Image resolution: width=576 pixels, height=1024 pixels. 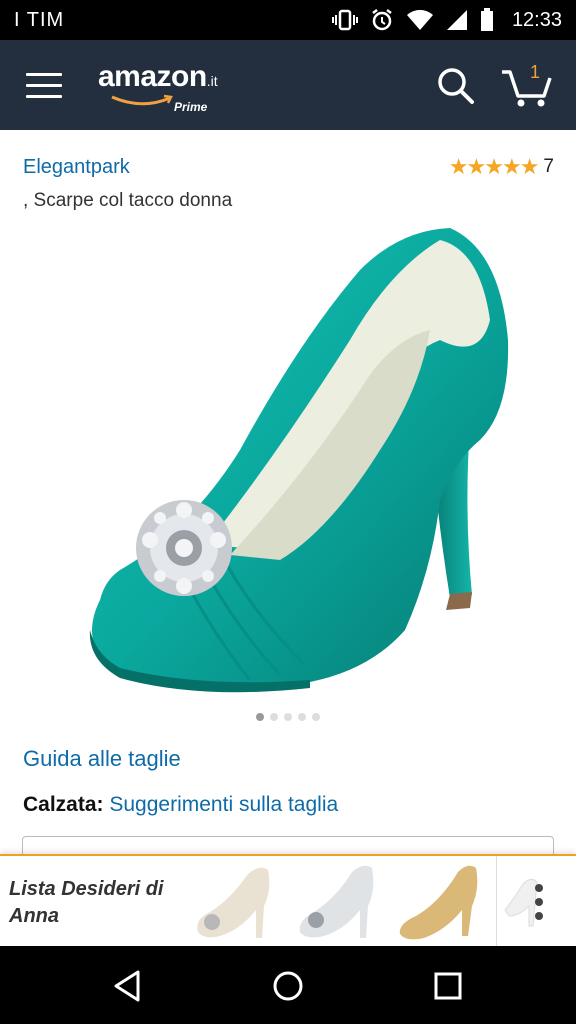 What do you see at coordinates (288, 85) in the screenshot?
I see `app-header` at bounding box center [288, 85].